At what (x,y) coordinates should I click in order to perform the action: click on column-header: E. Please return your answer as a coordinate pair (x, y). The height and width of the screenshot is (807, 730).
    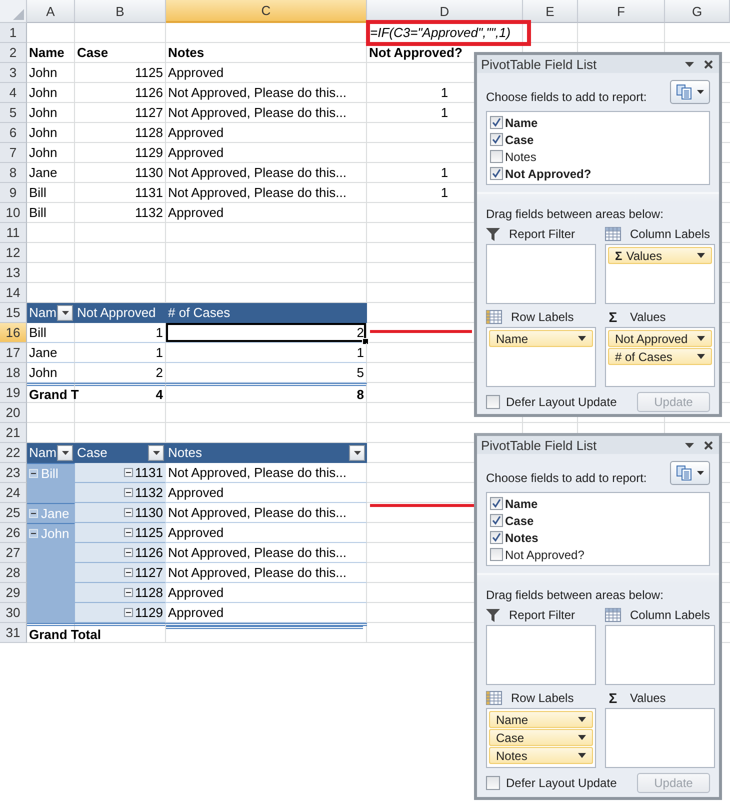
    Looking at the image, I should click on (550, 11).